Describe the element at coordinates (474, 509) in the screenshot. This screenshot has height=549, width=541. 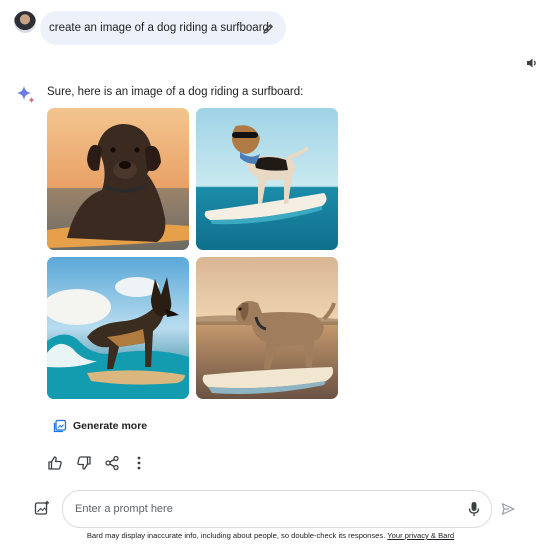
I see `microphone-icon` at that location.